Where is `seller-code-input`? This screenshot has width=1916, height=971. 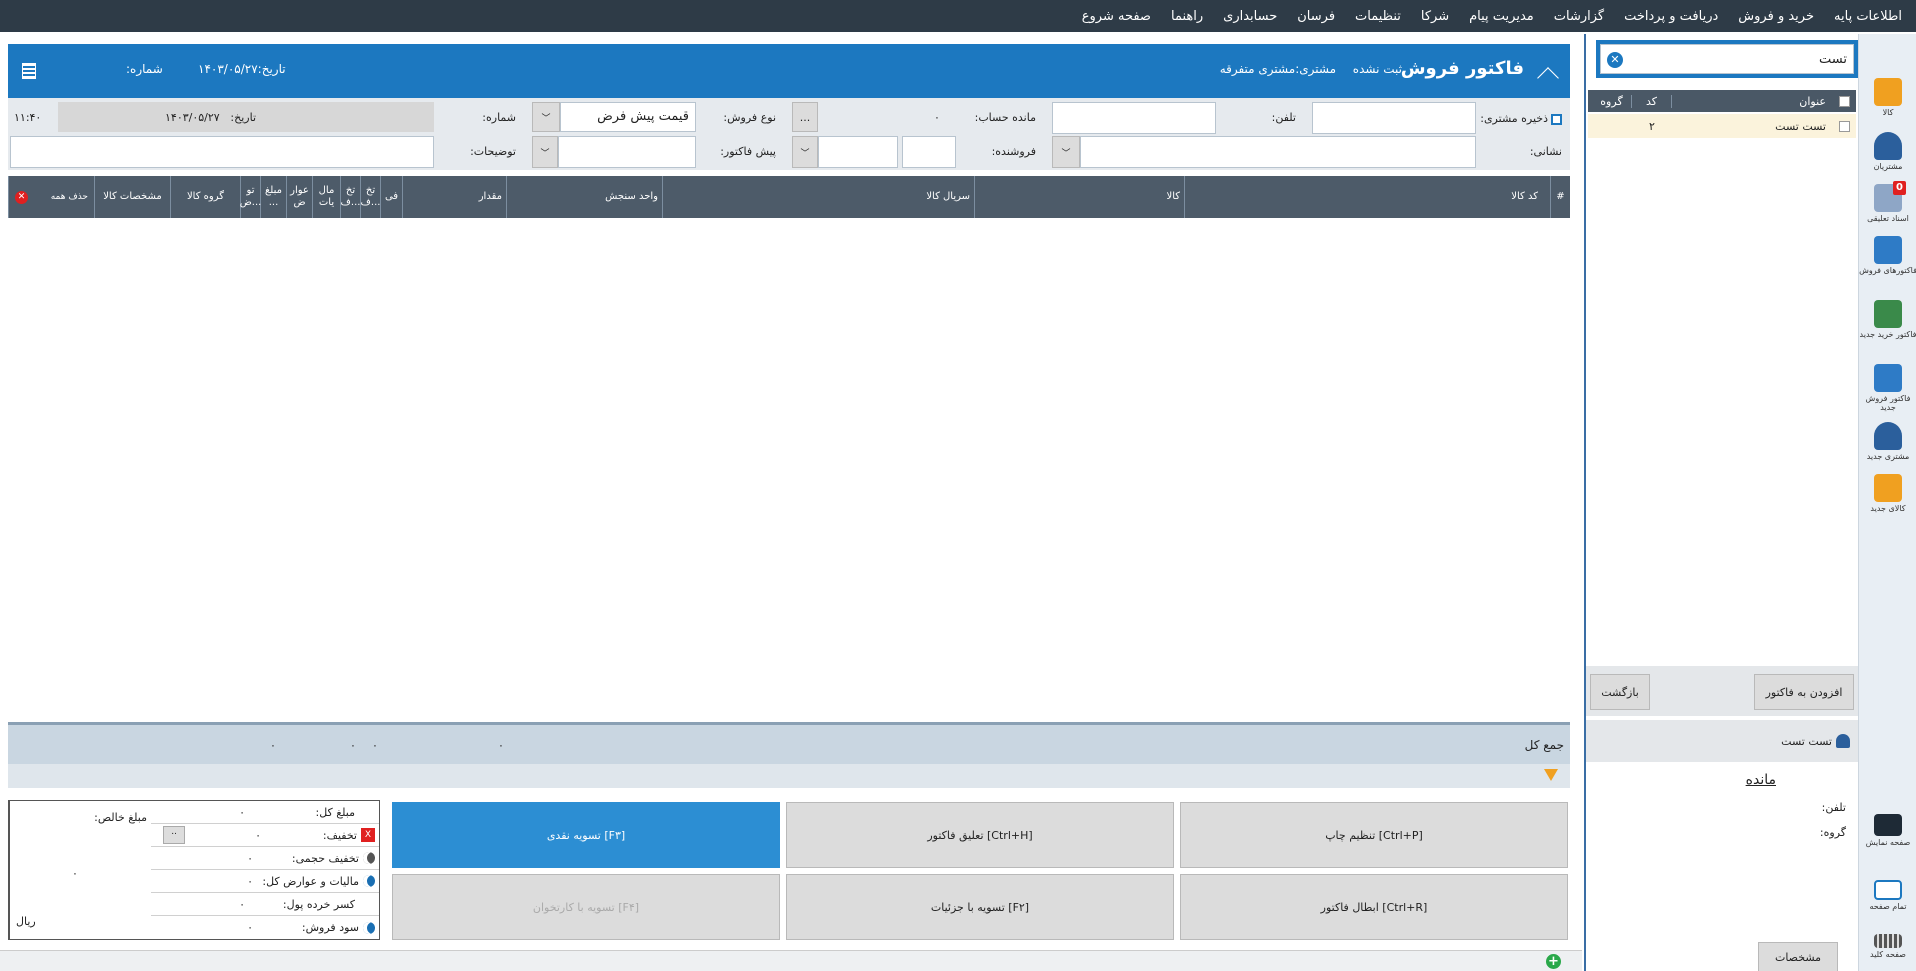
seller-code-input is located at coordinates (929, 152).